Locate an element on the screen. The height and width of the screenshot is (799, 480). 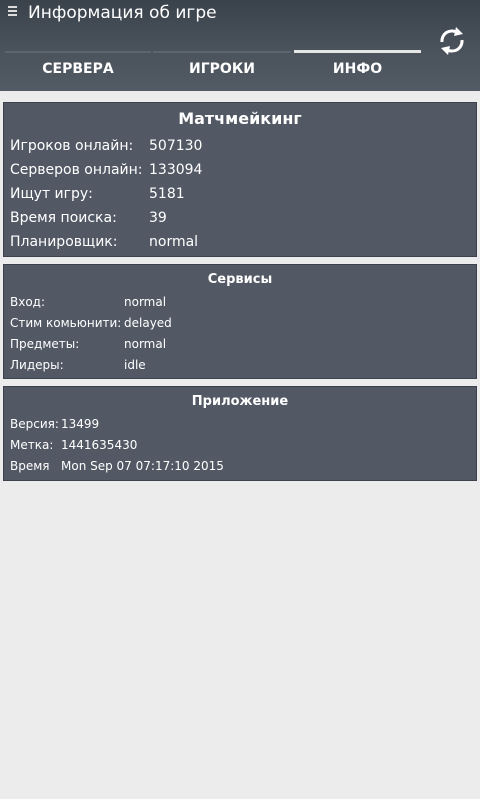
stat-value: 39 is located at coordinates (158, 218).